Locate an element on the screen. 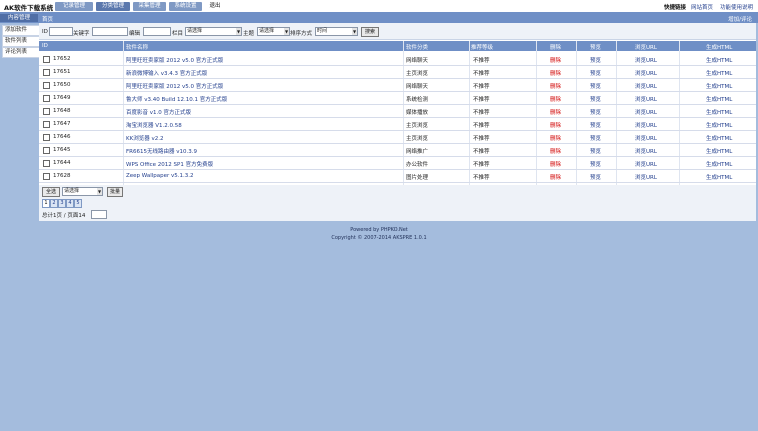 The width and height of the screenshot is (758, 431). chevron-down-icon: ▼ is located at coordinates (99, 191).